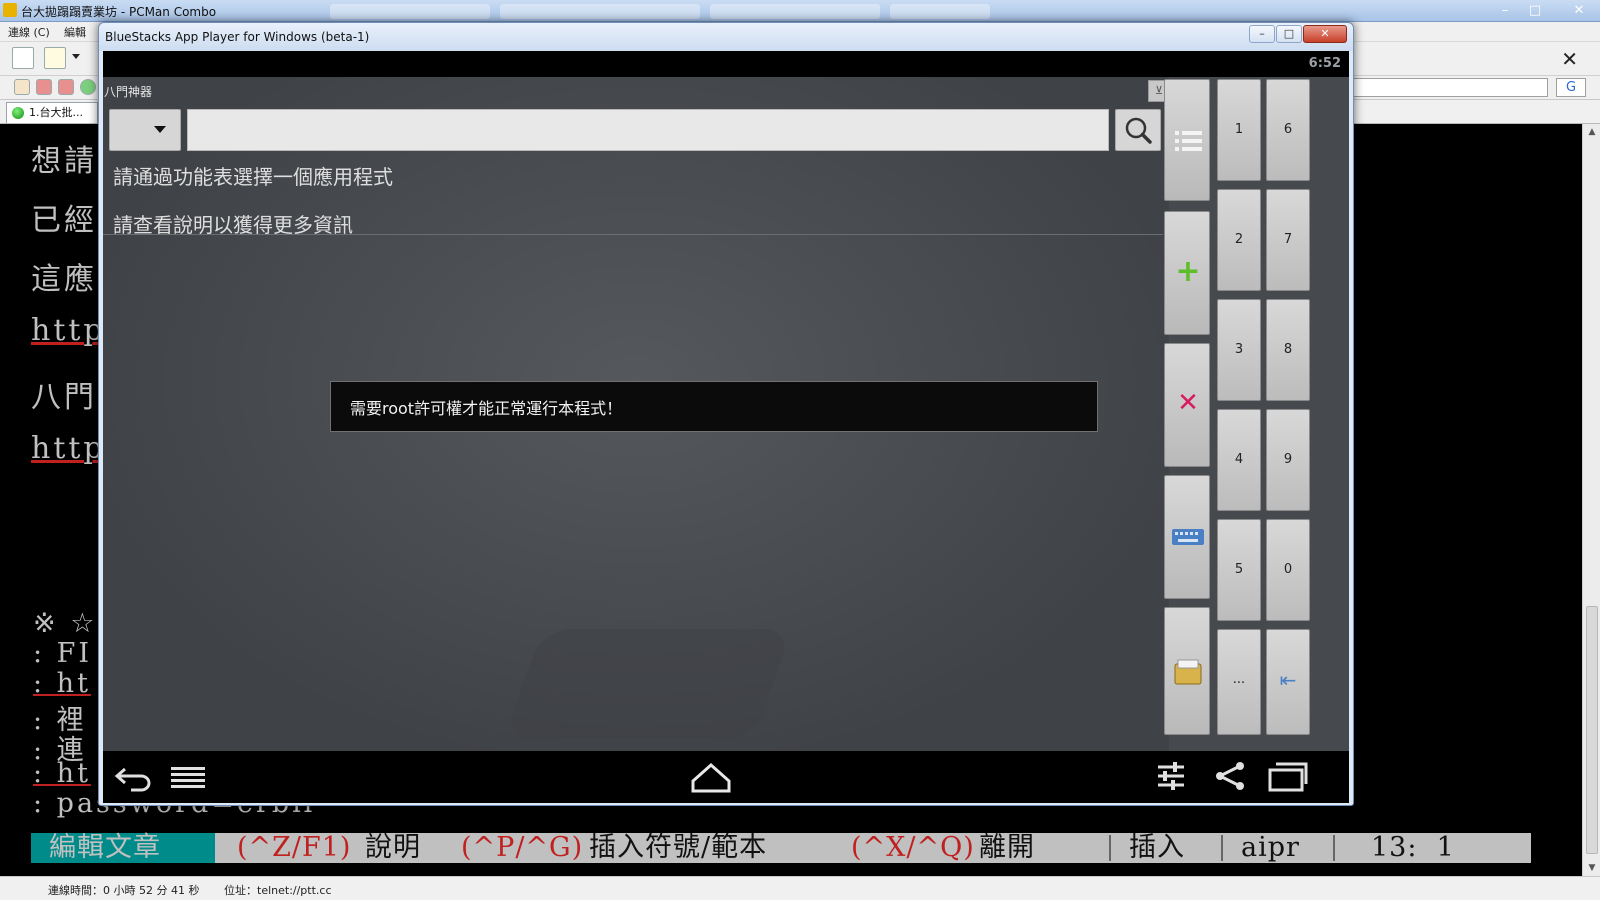  What do you see at coordinates (1288, 682) in the screenshot?
I see `numpad-key-right-5: ⇤` at bounding box center [1288, 682].